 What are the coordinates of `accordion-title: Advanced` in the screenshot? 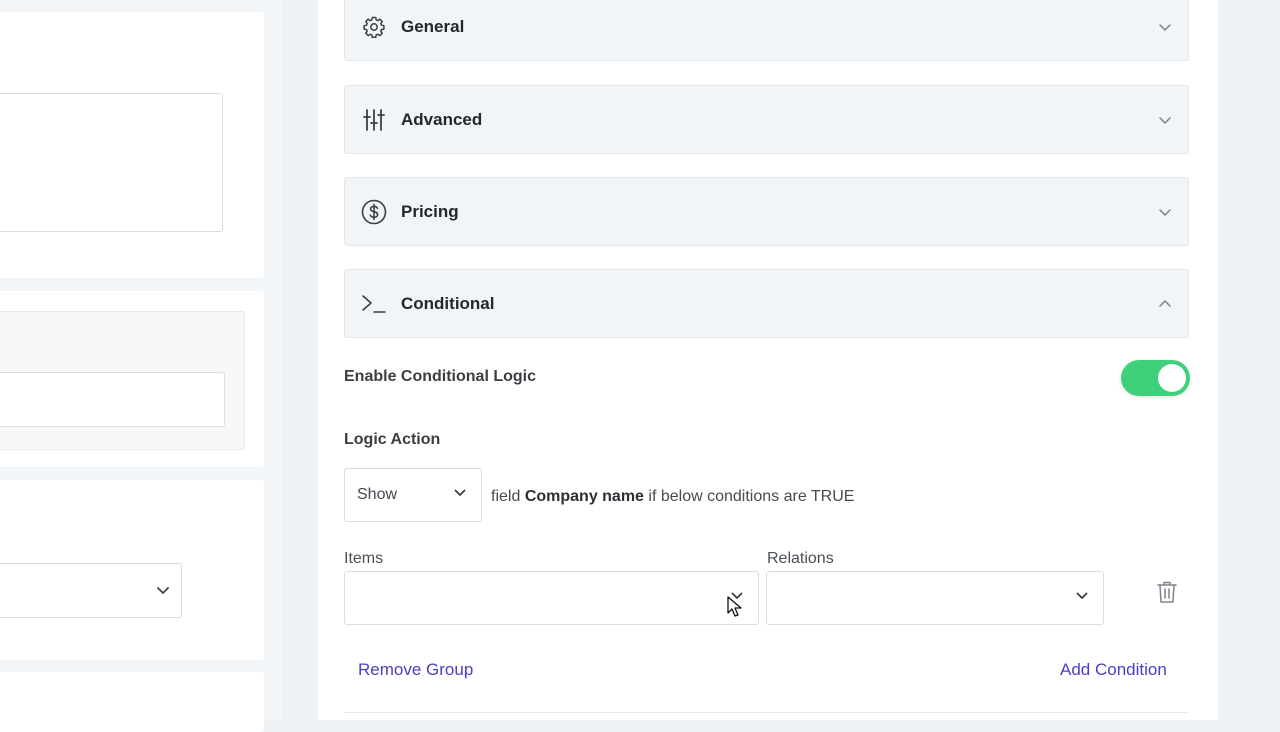 It's located at (442, 119).